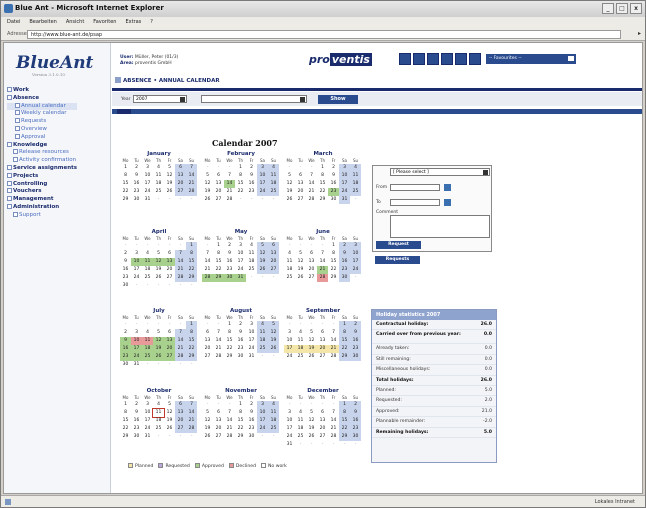  What do you see at coordinates (207, 200) in the screenshot?
I see `calendar-day: 26` at bounding box center [207, 200].